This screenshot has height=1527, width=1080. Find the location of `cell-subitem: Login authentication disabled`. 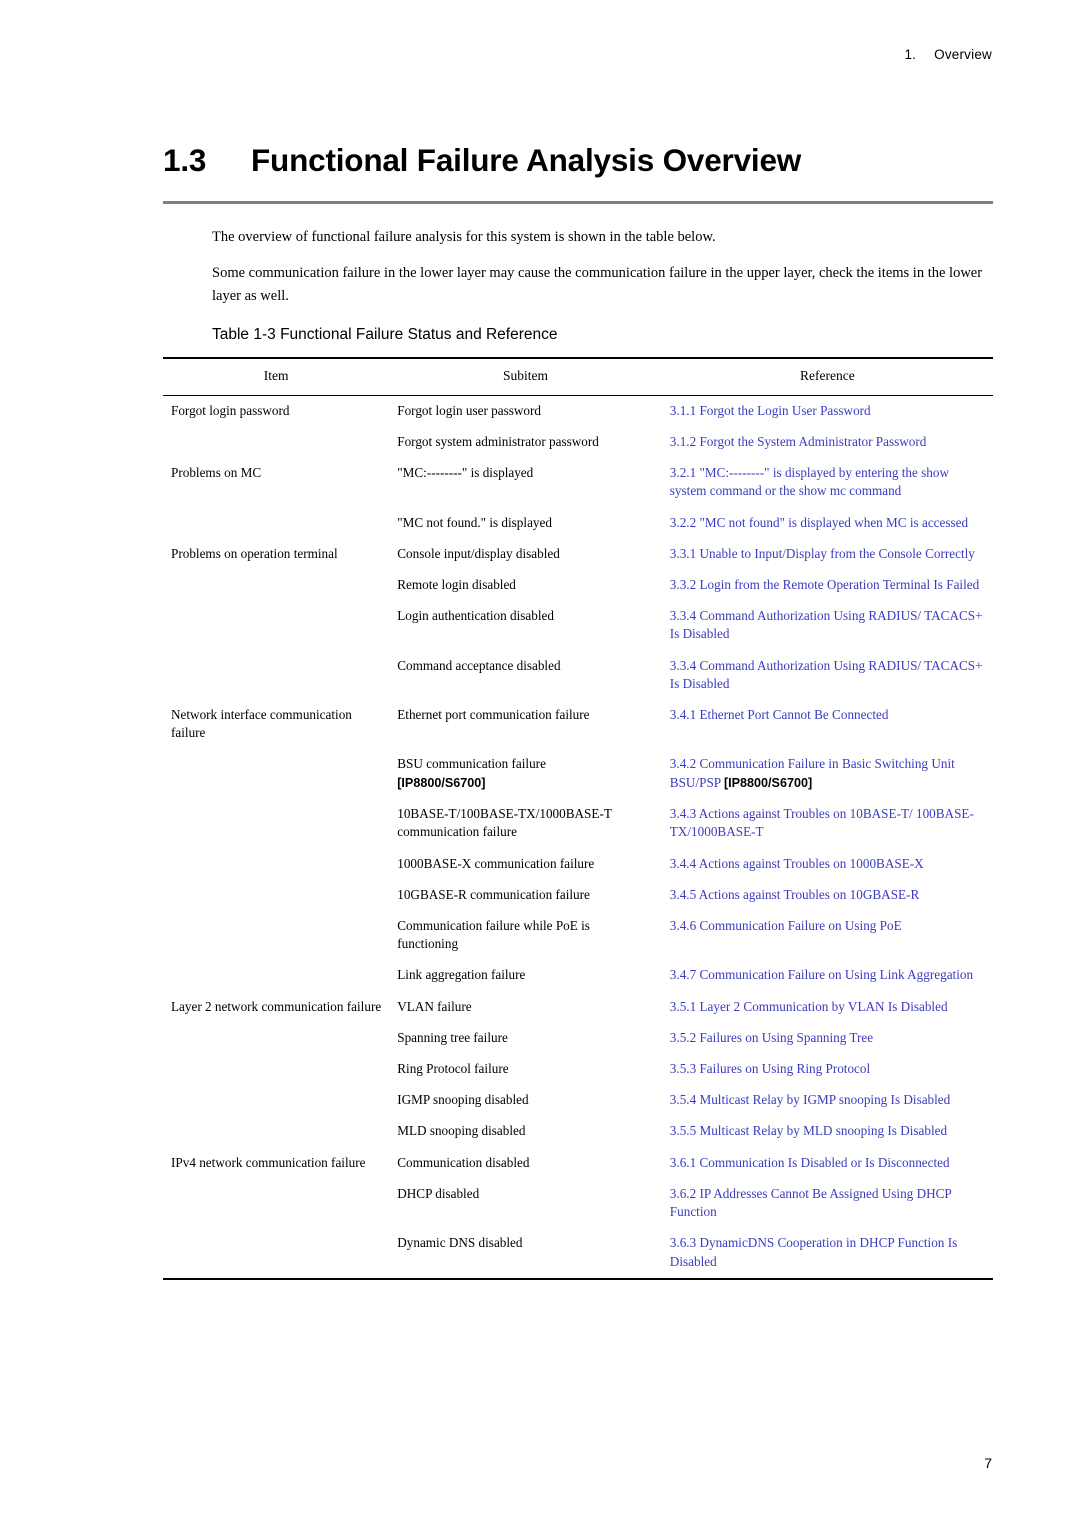

cell-subitem: Login authentication disabled is located at coordinates (525, 625).